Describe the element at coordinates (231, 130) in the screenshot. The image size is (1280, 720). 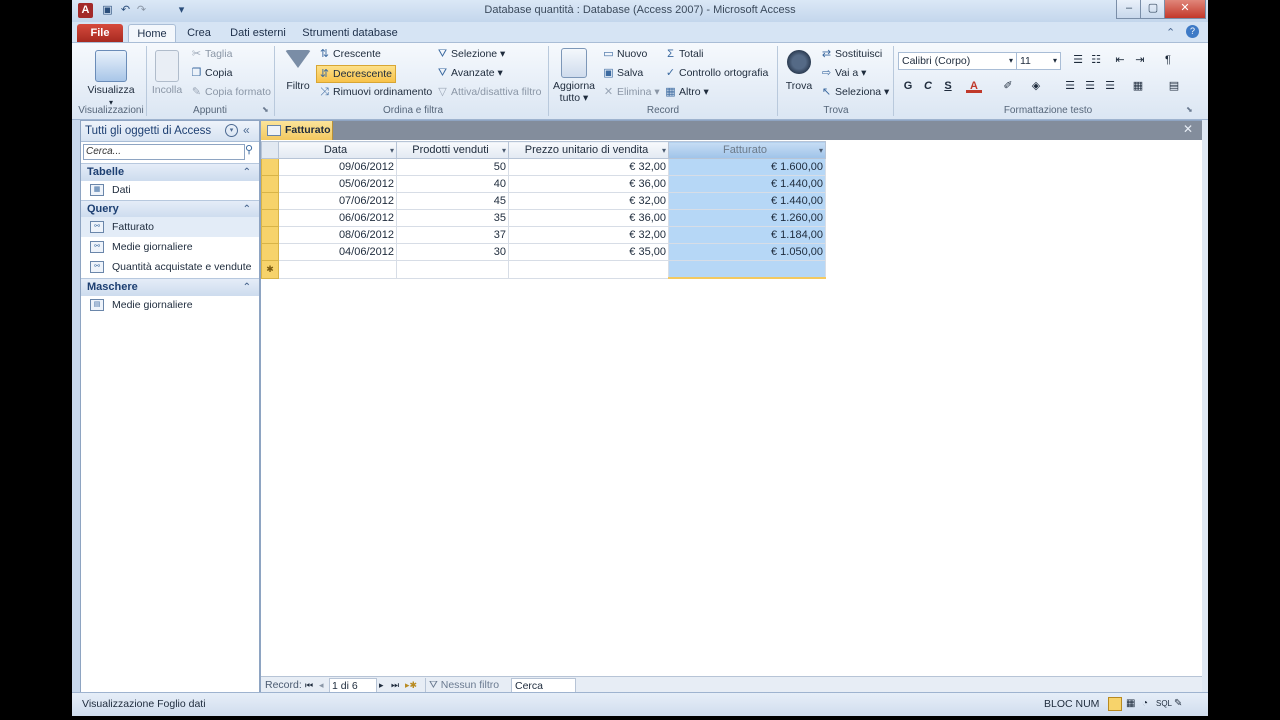
I see `nav-menu-icon: ▾` at that location.